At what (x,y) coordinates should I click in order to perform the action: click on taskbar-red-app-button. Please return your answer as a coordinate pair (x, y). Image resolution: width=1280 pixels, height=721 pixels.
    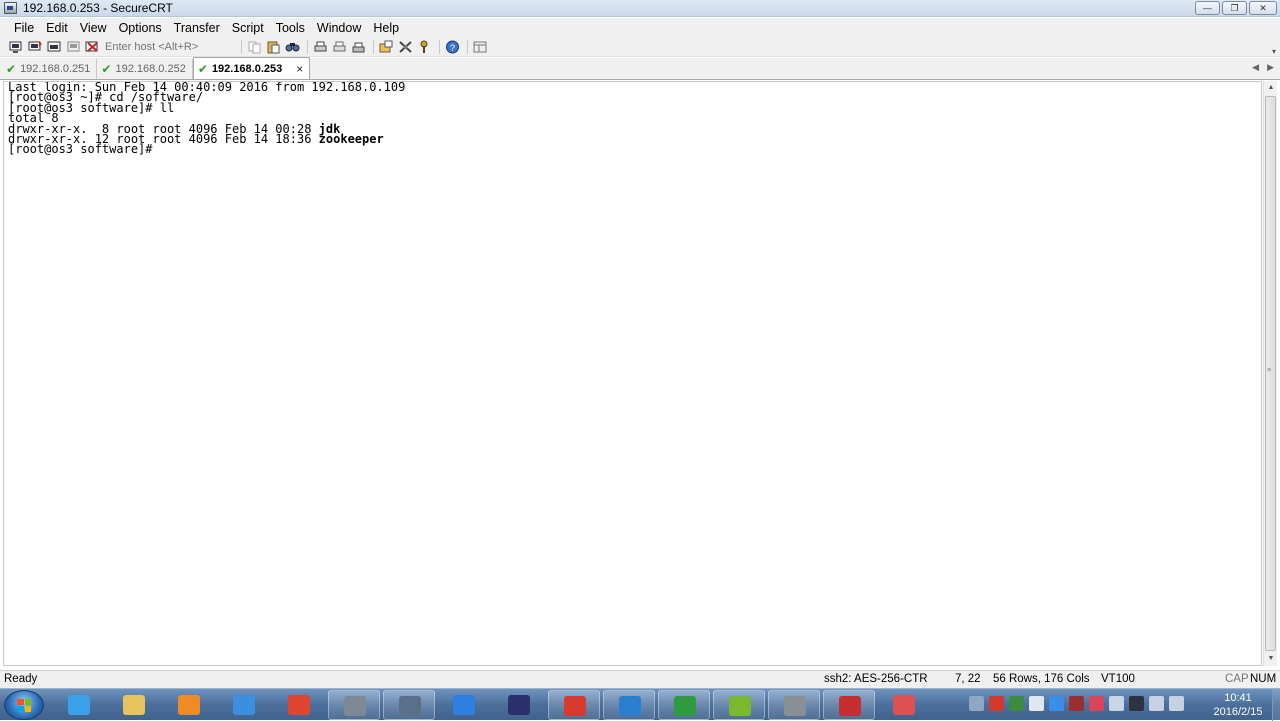
    Looking at the image, I should click on (574, 705).